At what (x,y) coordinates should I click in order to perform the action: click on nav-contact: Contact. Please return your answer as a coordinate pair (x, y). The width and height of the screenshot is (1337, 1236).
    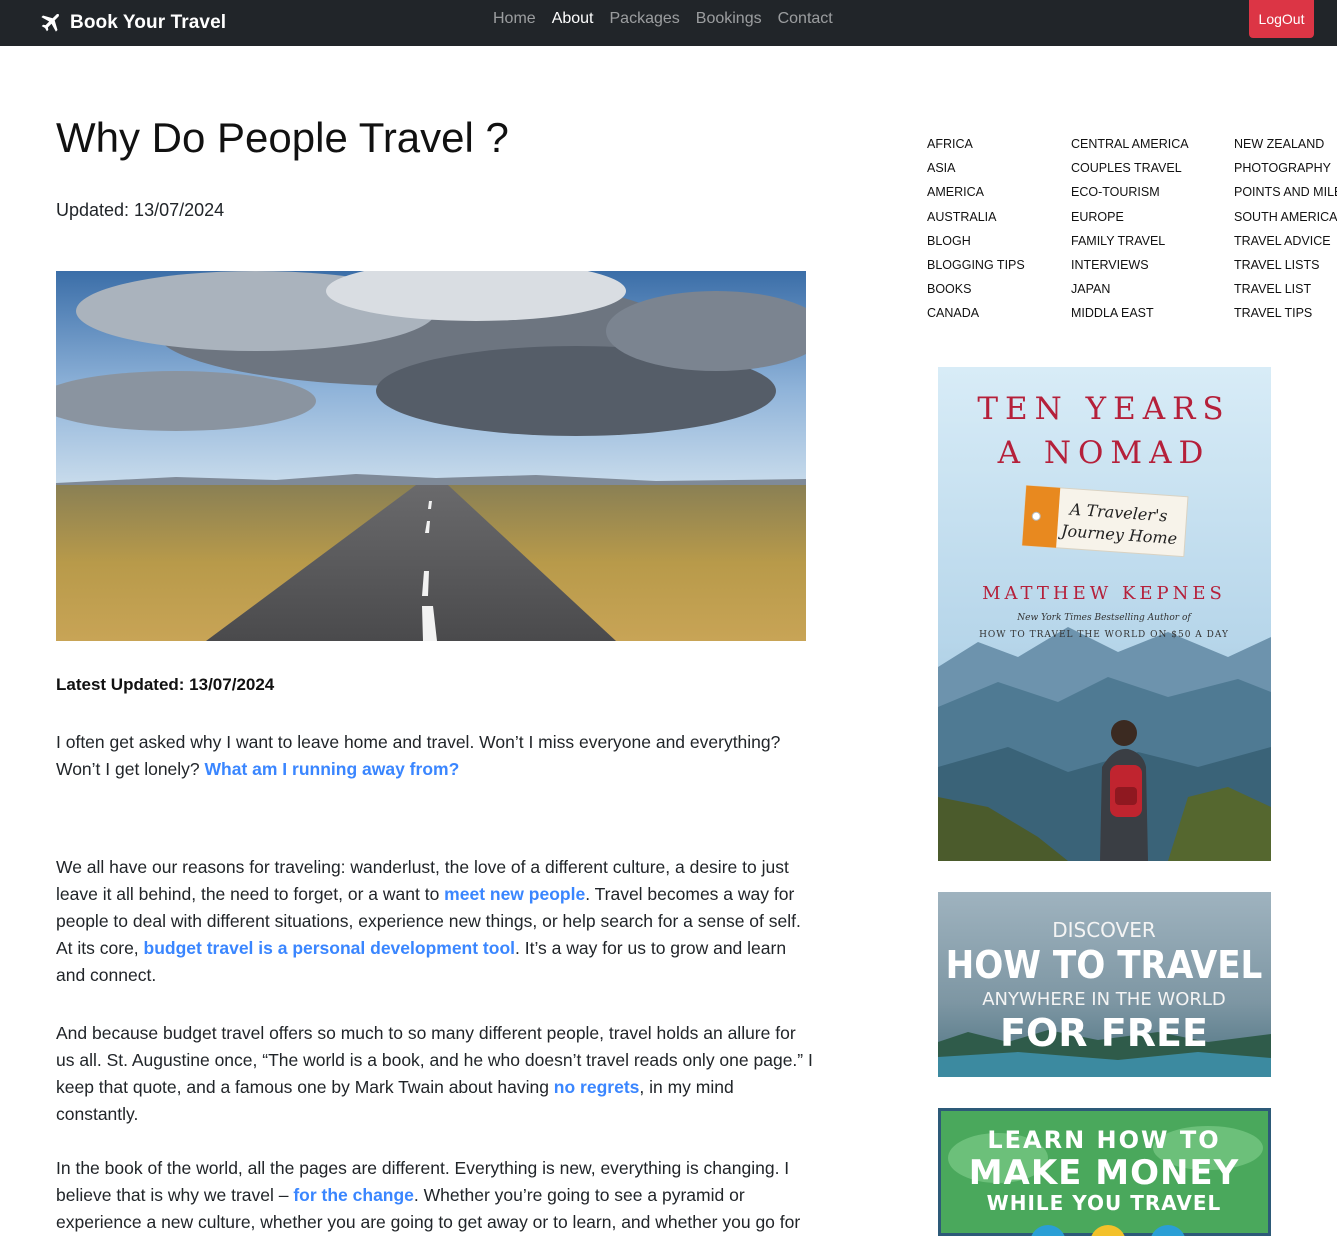
    Looking at the image, I should click on (805, 19).